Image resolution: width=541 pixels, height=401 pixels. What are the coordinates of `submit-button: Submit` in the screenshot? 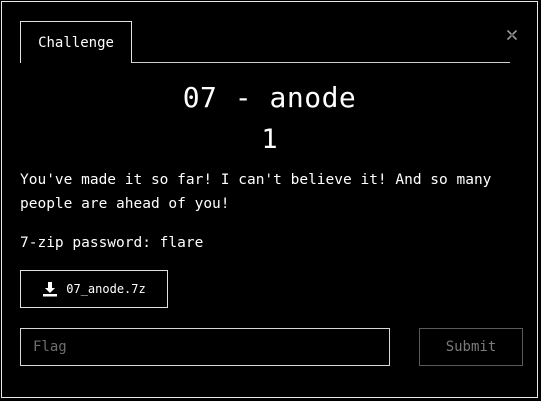 It's located at (471, 347).